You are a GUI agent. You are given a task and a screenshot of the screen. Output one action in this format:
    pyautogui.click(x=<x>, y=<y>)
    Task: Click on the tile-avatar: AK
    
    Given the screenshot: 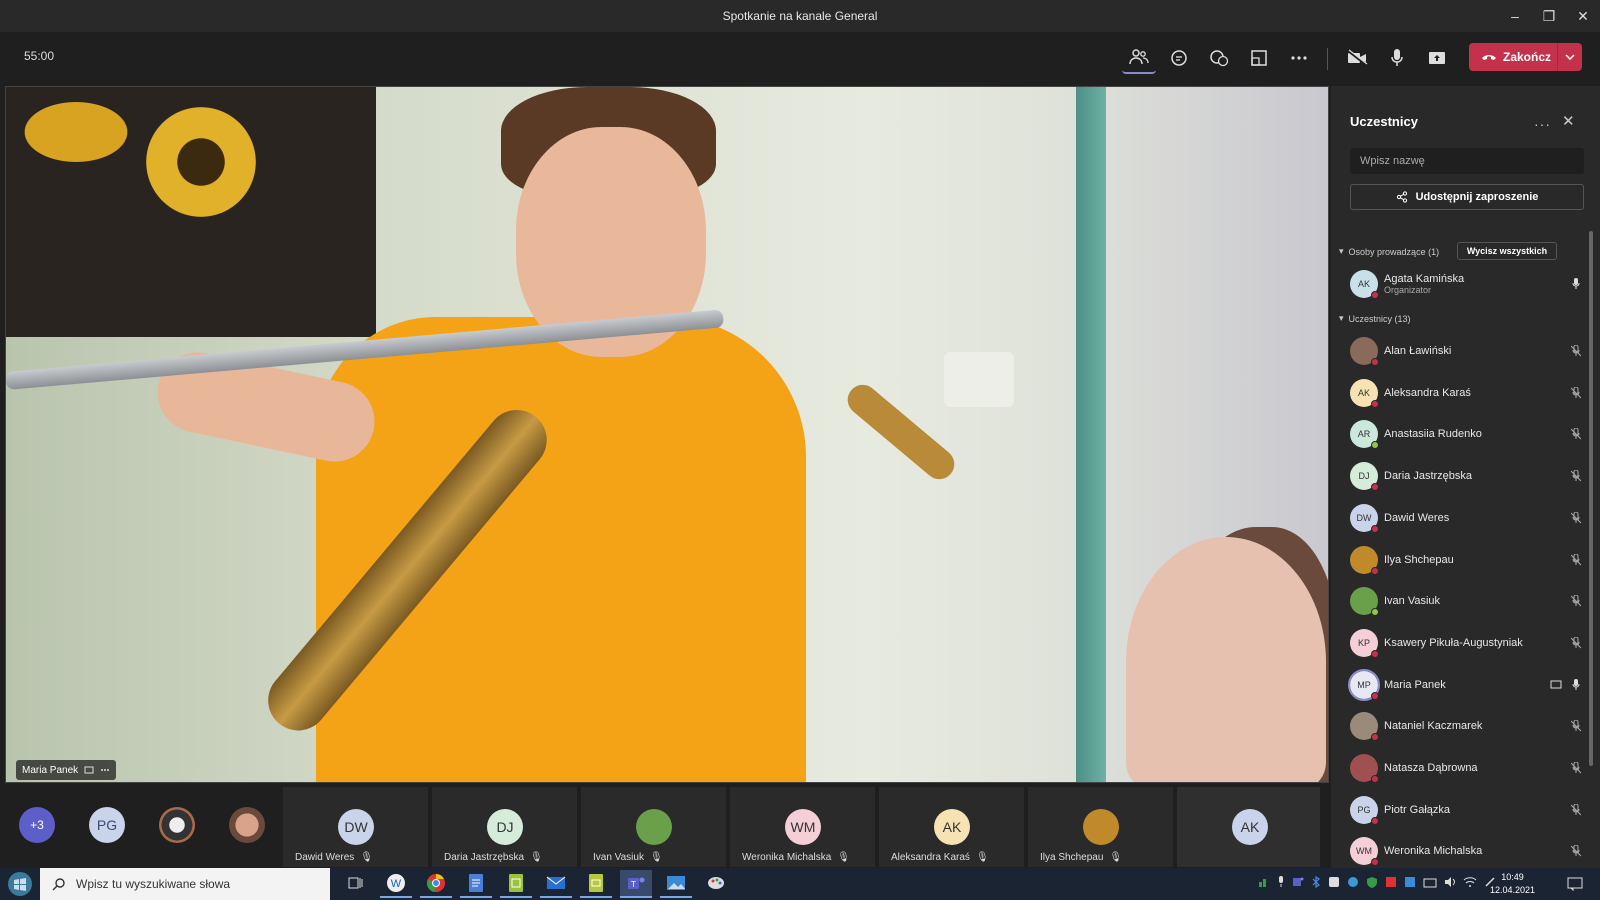 What is the action you would take?
    pyautogui.click(x=1250, y=827)
    